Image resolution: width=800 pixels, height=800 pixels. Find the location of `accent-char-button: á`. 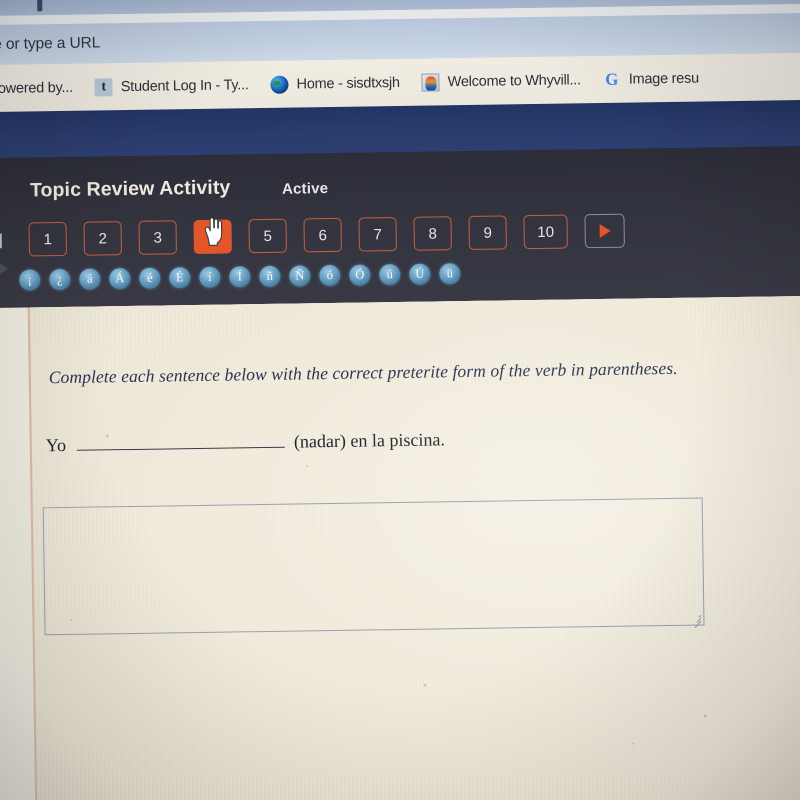

accent-char-button: á is located at coordinates (90, 279).